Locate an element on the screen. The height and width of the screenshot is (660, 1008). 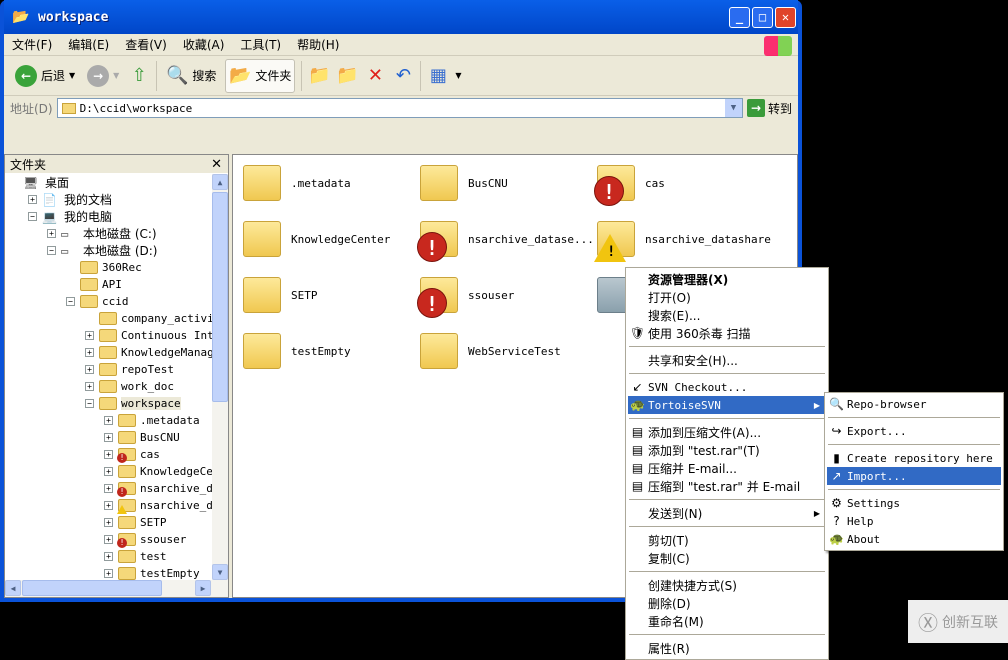
tree-node: − ccid is located at coordinates (109, 301).